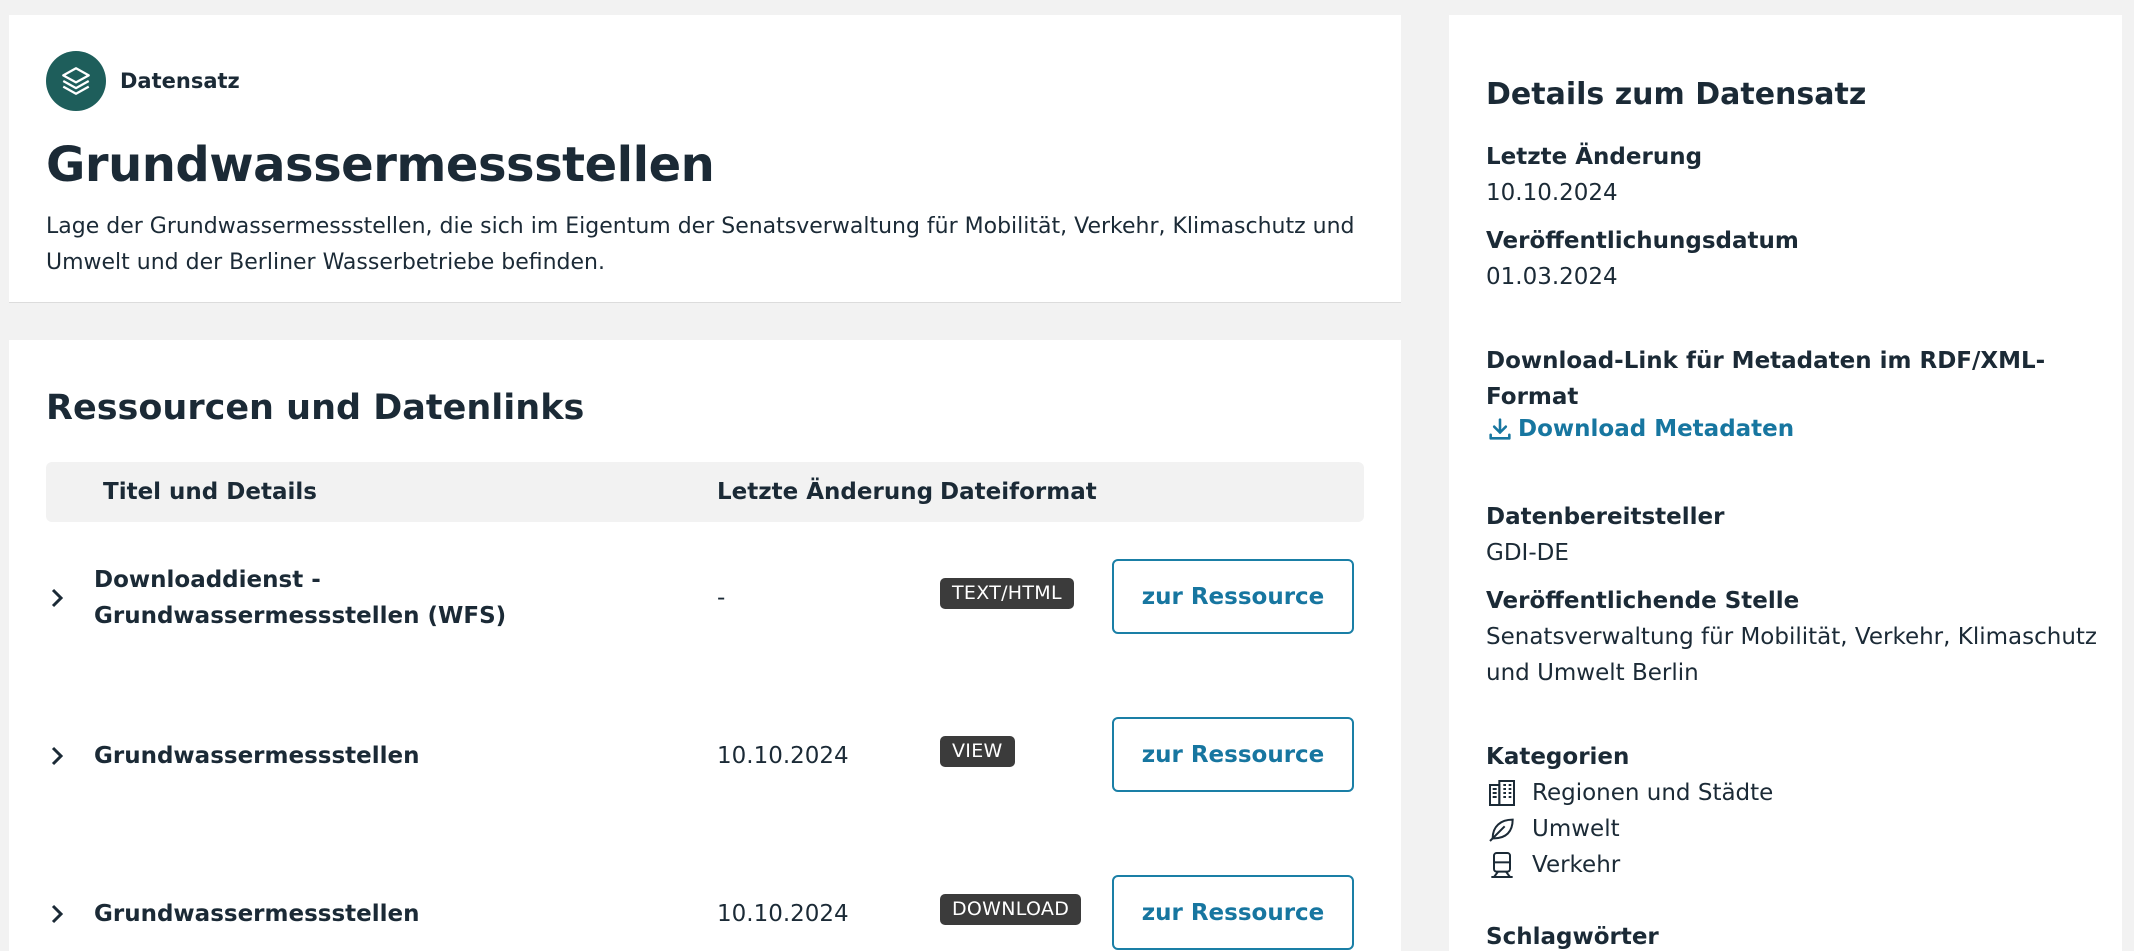  Describe the element at coordinates (1656, 429) in the screenshot. I see `download-metadata-label: Download Metadaten` at that location.